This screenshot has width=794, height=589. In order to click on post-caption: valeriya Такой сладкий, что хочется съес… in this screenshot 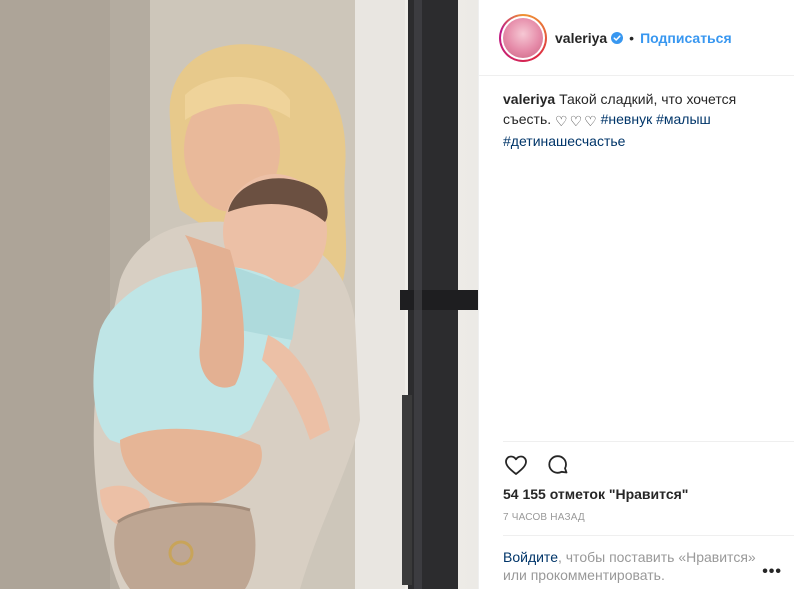, I will do `click(638, 120)`.